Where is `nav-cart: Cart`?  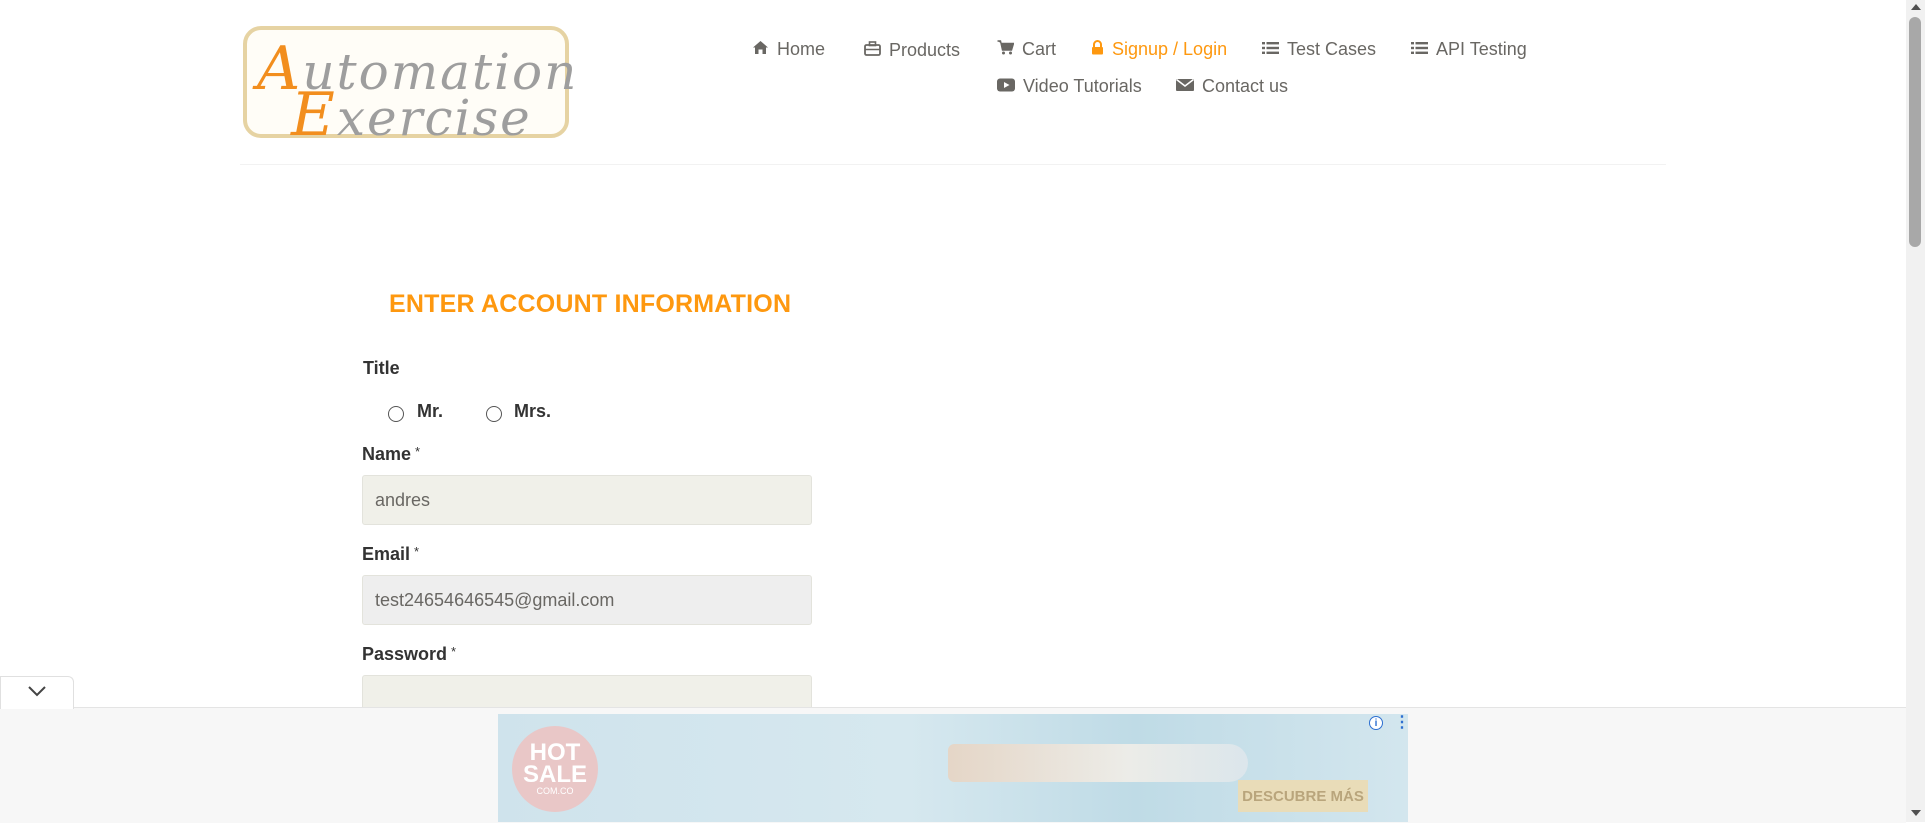
nav-cart: Cart is located at coordinates (1026, 49).